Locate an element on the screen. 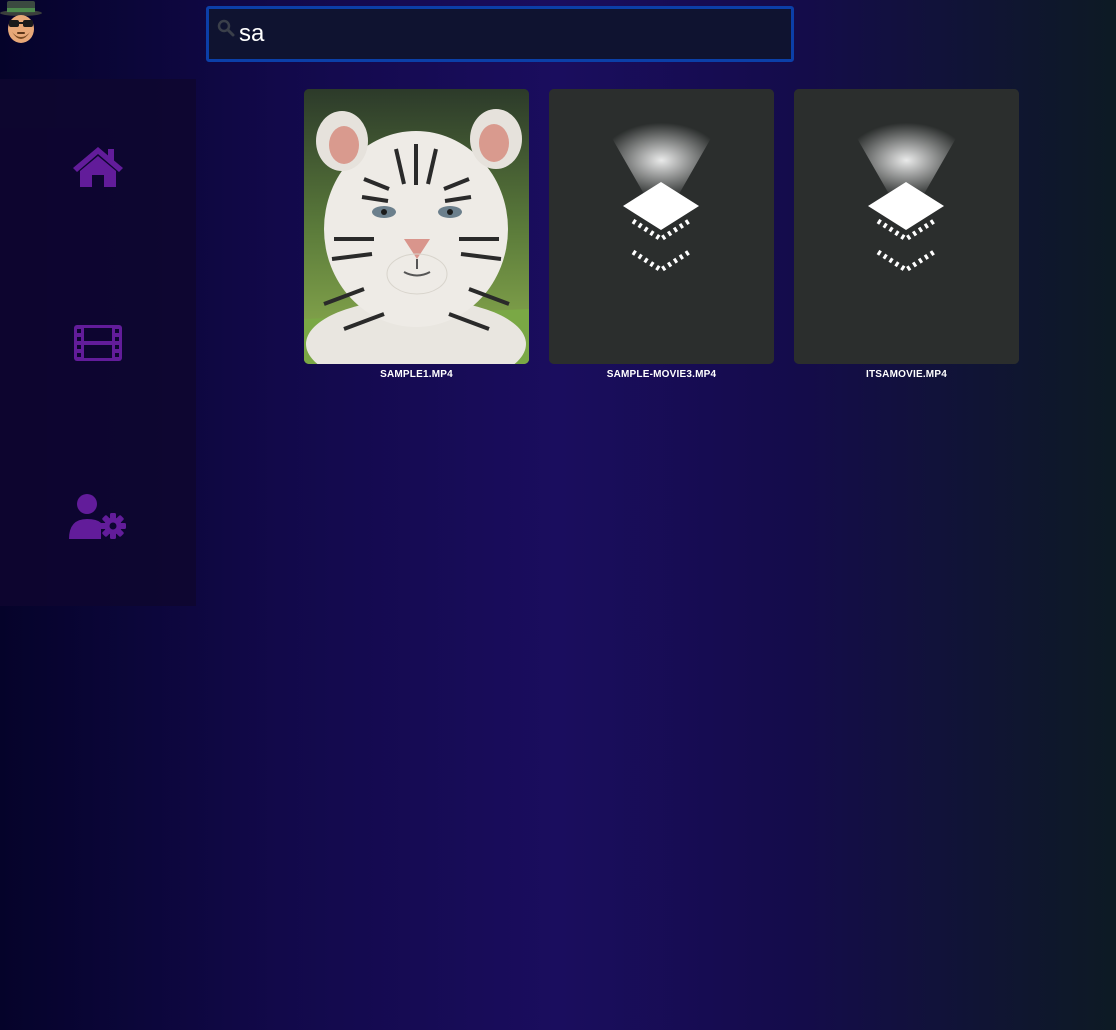 Image resolution: width=1116 pixels, height=1030 pixels. nav-home is located at coordinates (98, 167).